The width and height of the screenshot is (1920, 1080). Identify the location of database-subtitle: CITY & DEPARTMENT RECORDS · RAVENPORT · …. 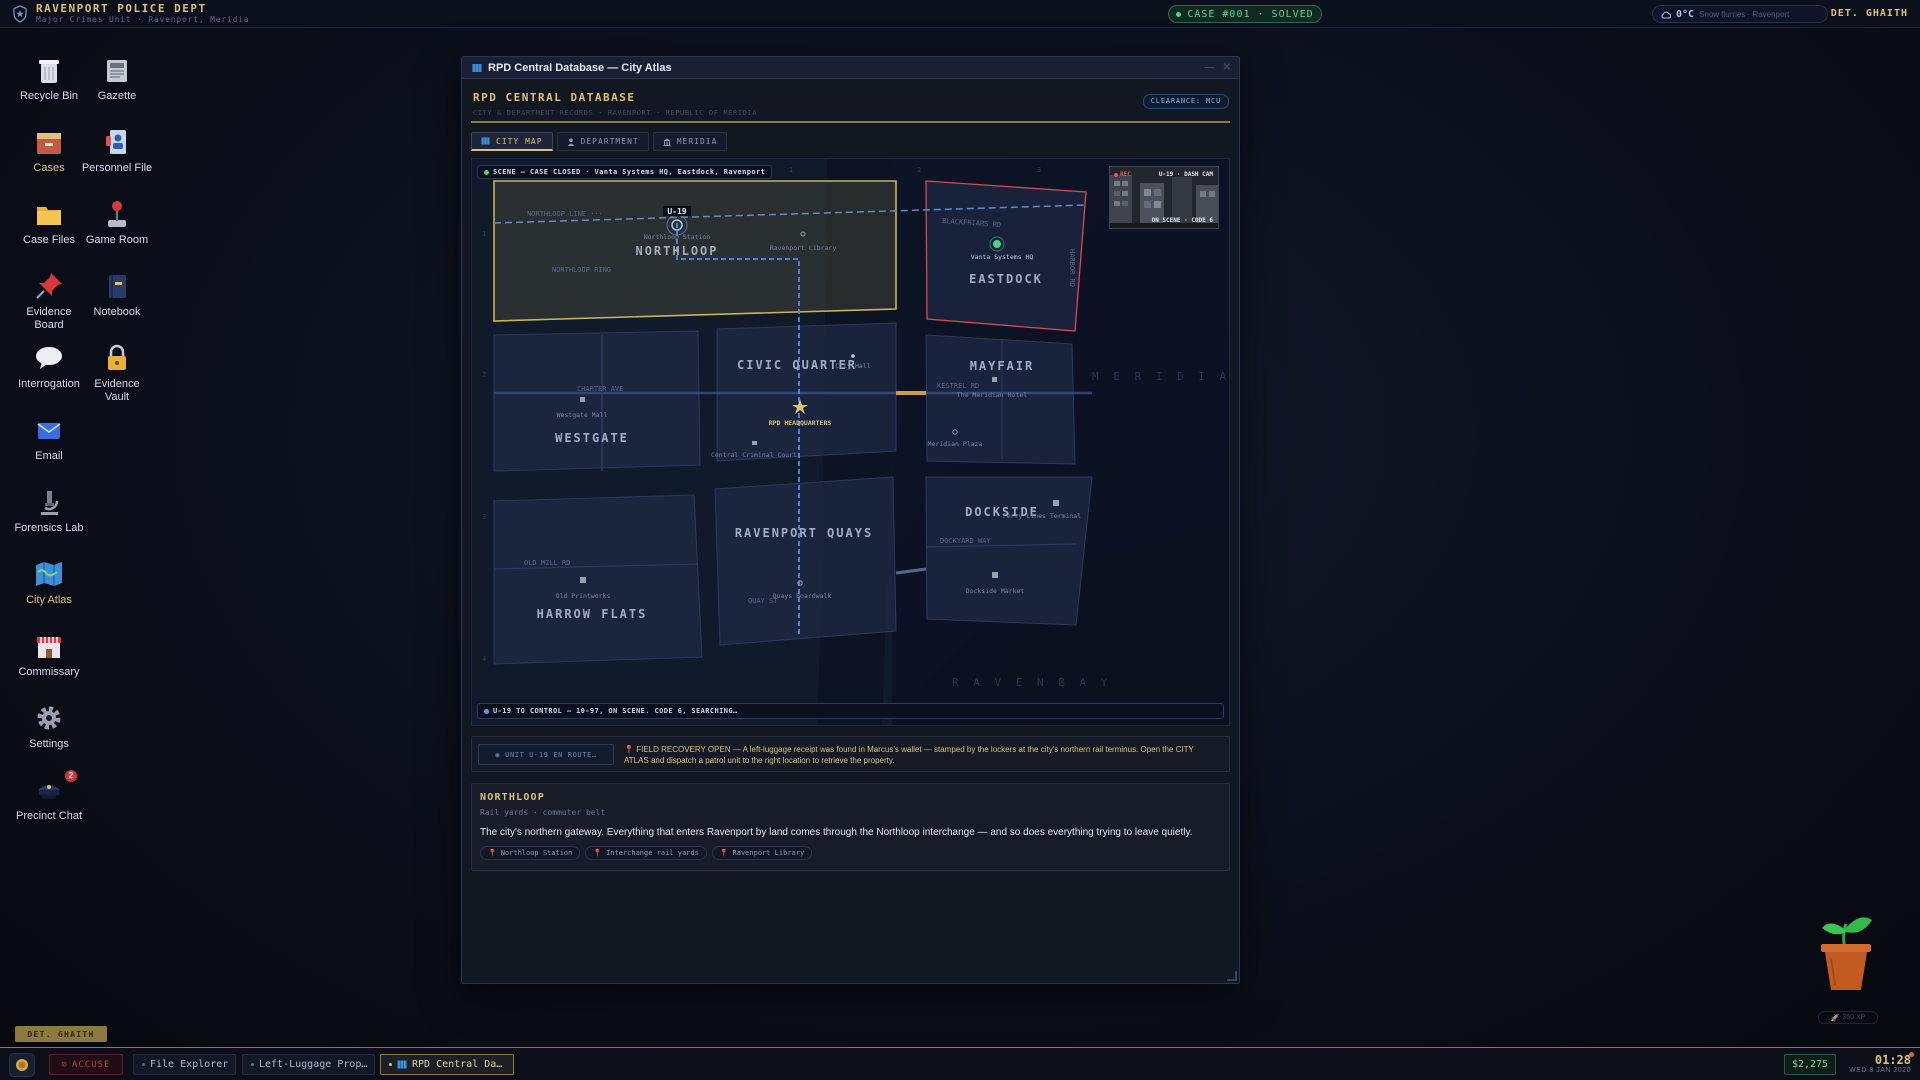
(615, 113).